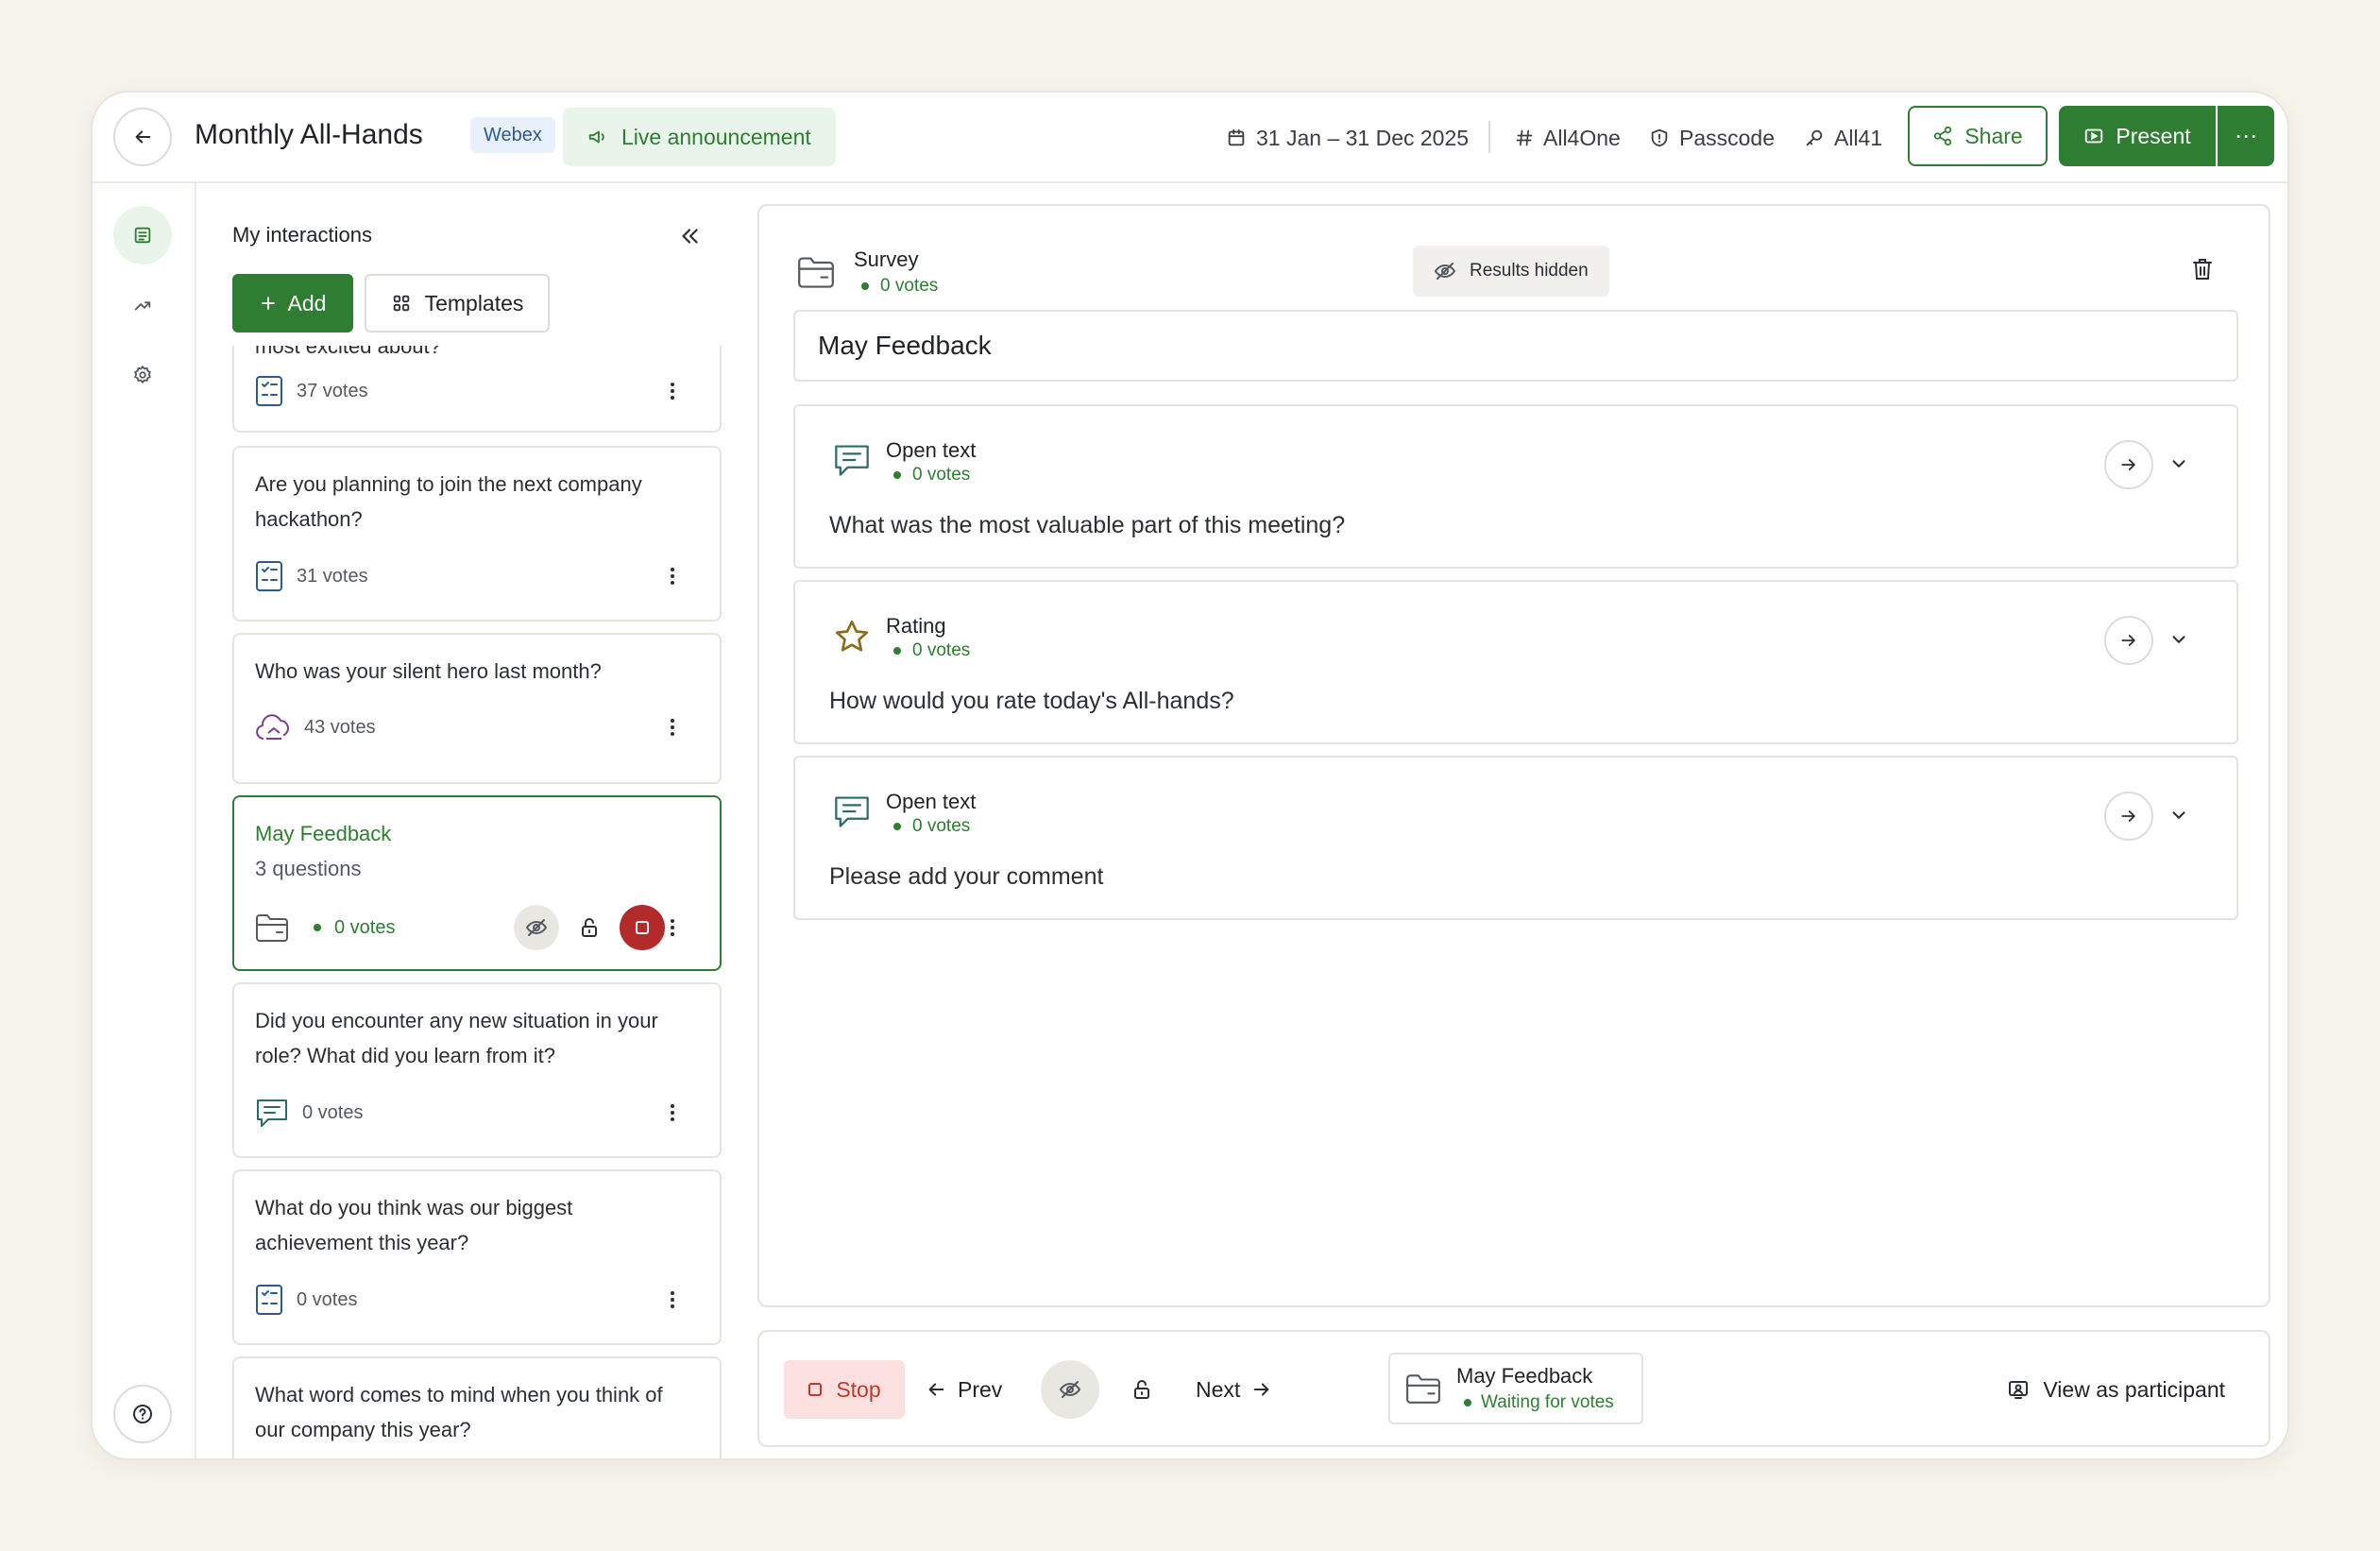 This screenshot has width=2380, height=1551. What do you see at coordinates (332, 576) in the screenshot?
I see `card-votes: 31 votes` at bounding box center [332, 576].